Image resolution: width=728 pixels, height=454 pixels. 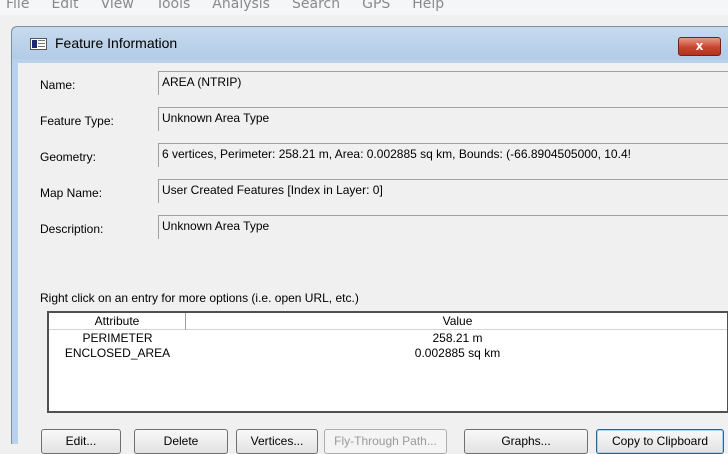 What do you see at coordinates (68, 157) in the screenshot?
I see `geometry-label: Geometry:` at bounding box center [68, 157].